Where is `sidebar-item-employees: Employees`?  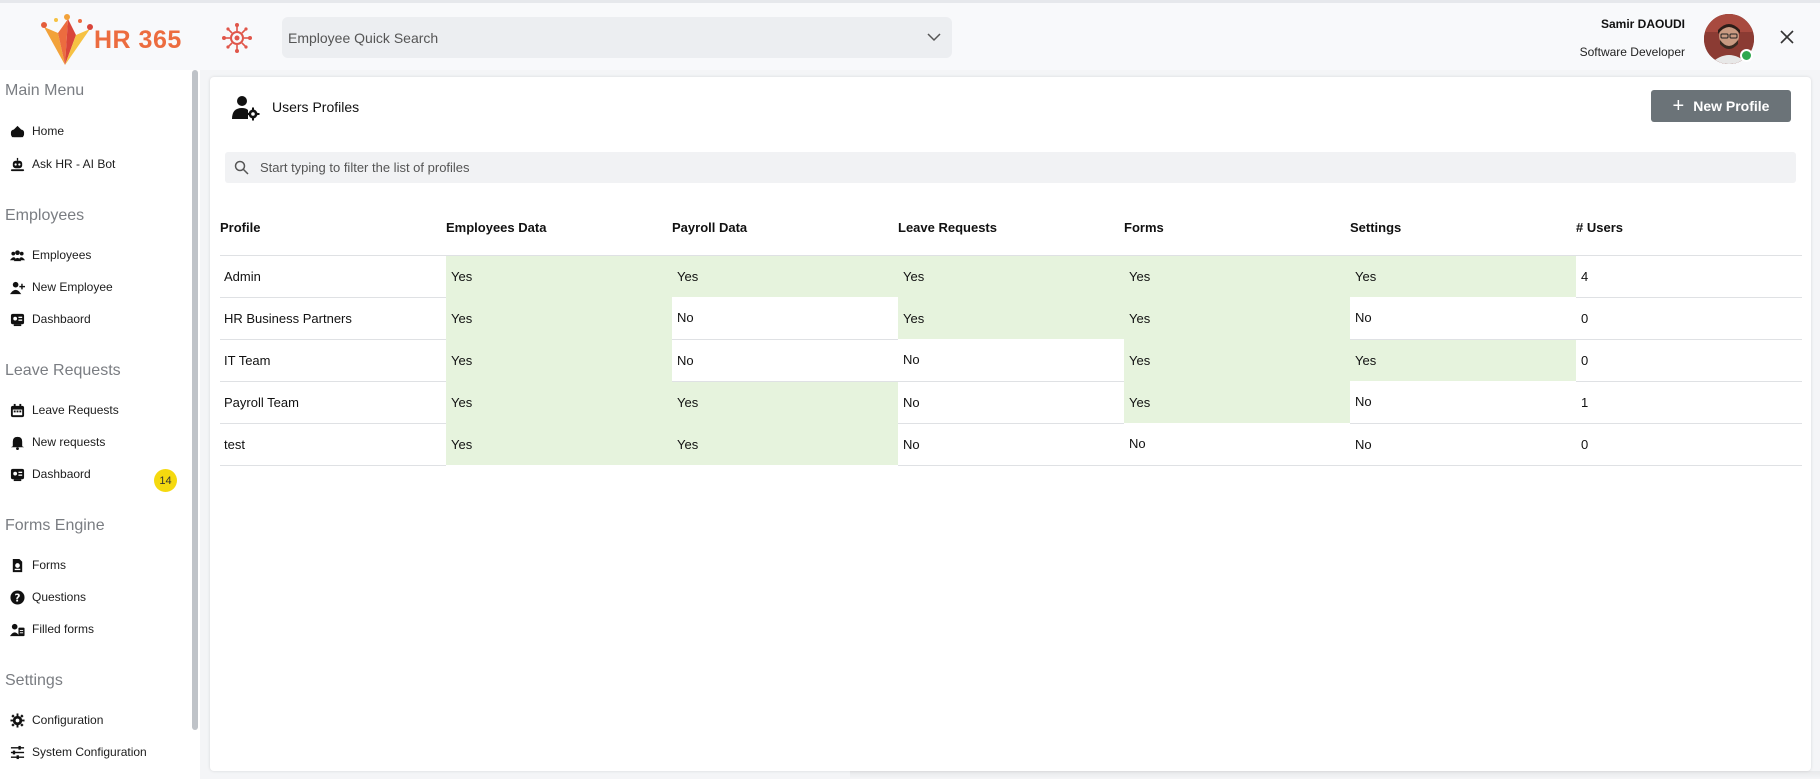
sidebar-item-employees: Employees is located at coordinates (50, 255).